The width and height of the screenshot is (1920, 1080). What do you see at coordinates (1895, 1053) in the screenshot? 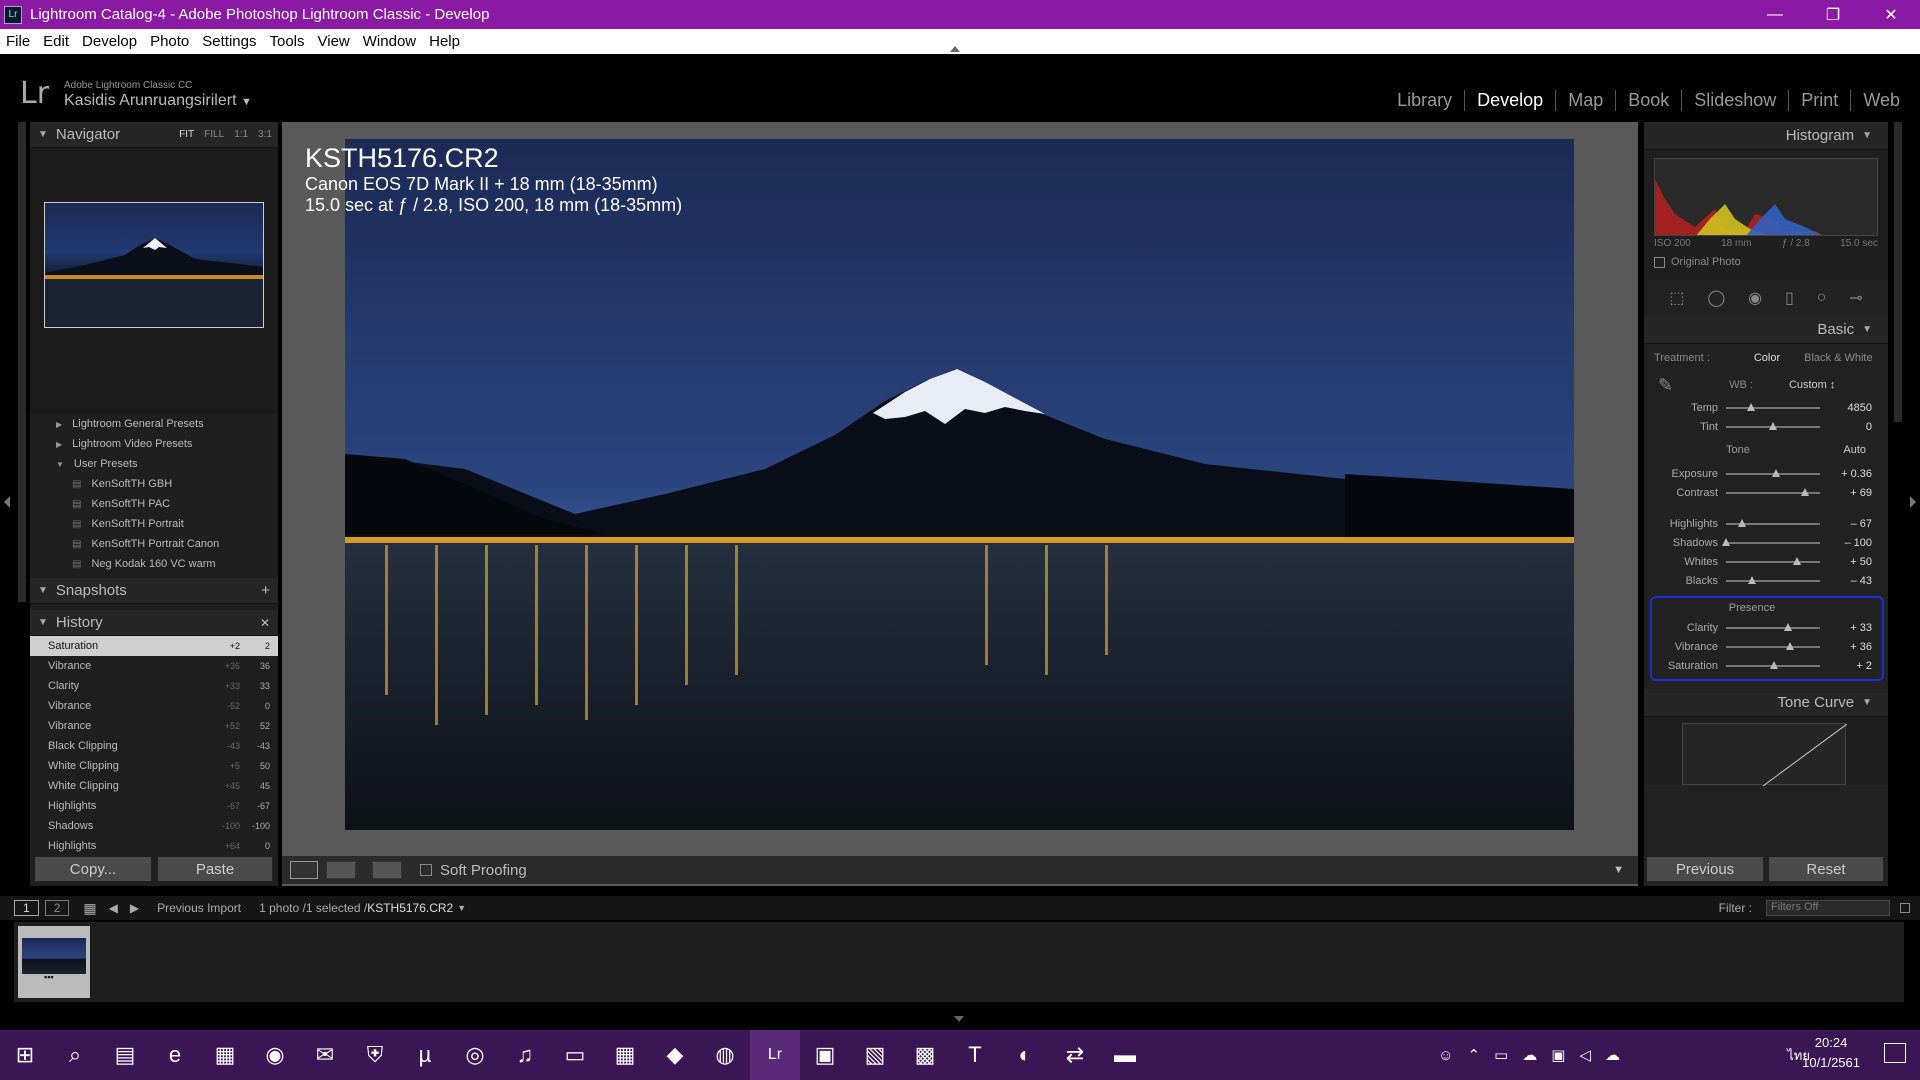
I see `notification-icon` at bounding box center [1895, 1053].